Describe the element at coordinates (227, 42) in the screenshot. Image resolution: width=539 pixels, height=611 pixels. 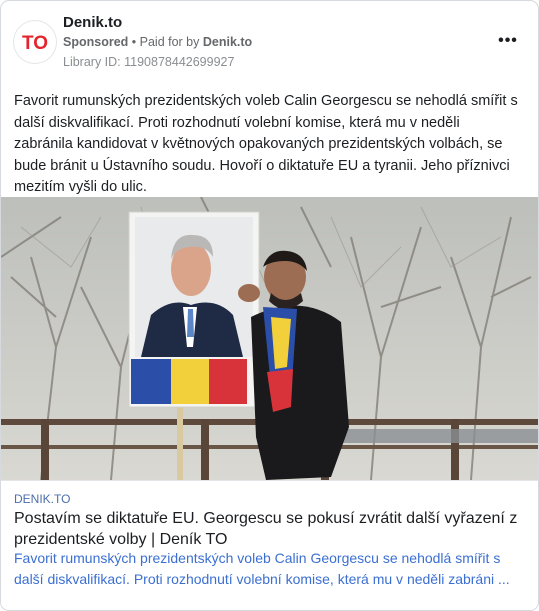
I see `paid-for-name: Denik.to` at that location.